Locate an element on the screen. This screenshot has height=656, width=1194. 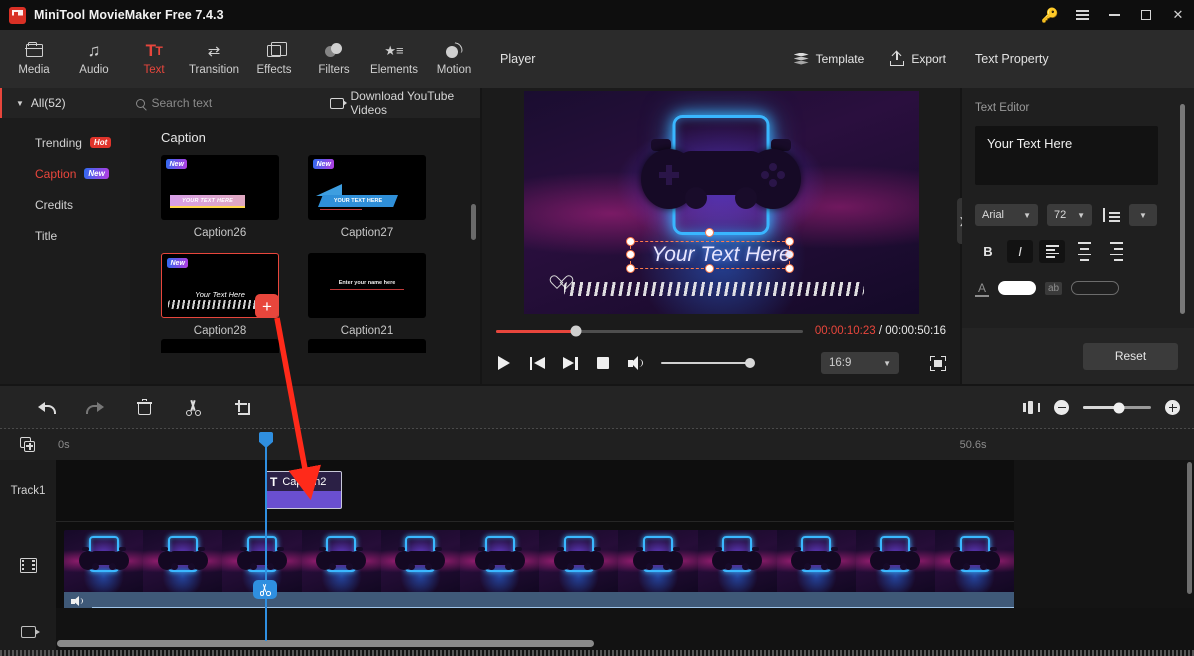
tab-label: Audio is located at coordinates (94, 70).